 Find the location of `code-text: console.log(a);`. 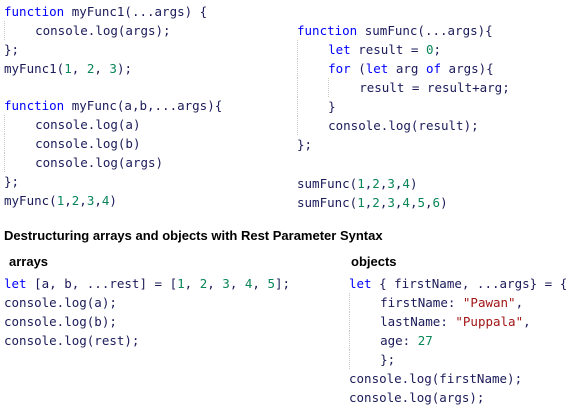

code-text: console.log(a); is located at coordinates (60, 302).